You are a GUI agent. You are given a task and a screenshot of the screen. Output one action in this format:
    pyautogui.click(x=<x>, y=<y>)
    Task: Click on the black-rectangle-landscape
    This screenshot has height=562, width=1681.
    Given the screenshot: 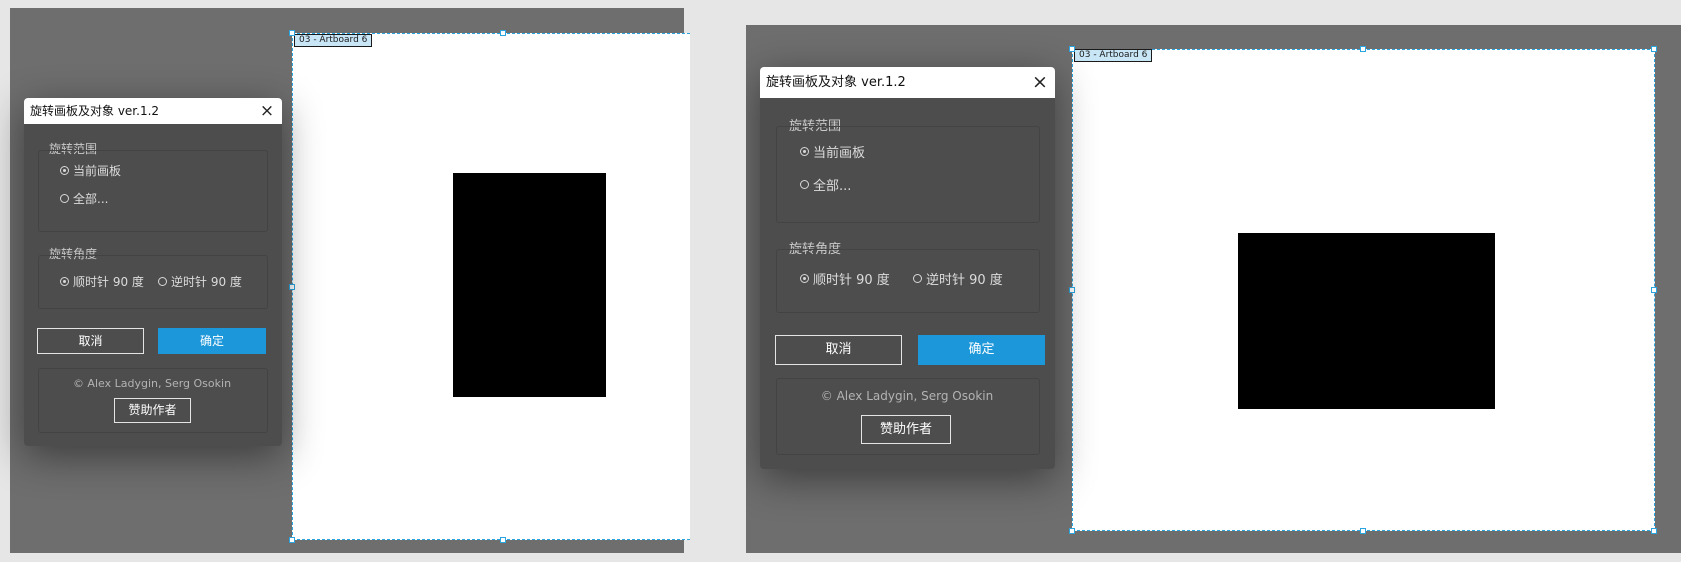 What is the action you would take?
    pyautogui.click(x=1366, y=321)
    